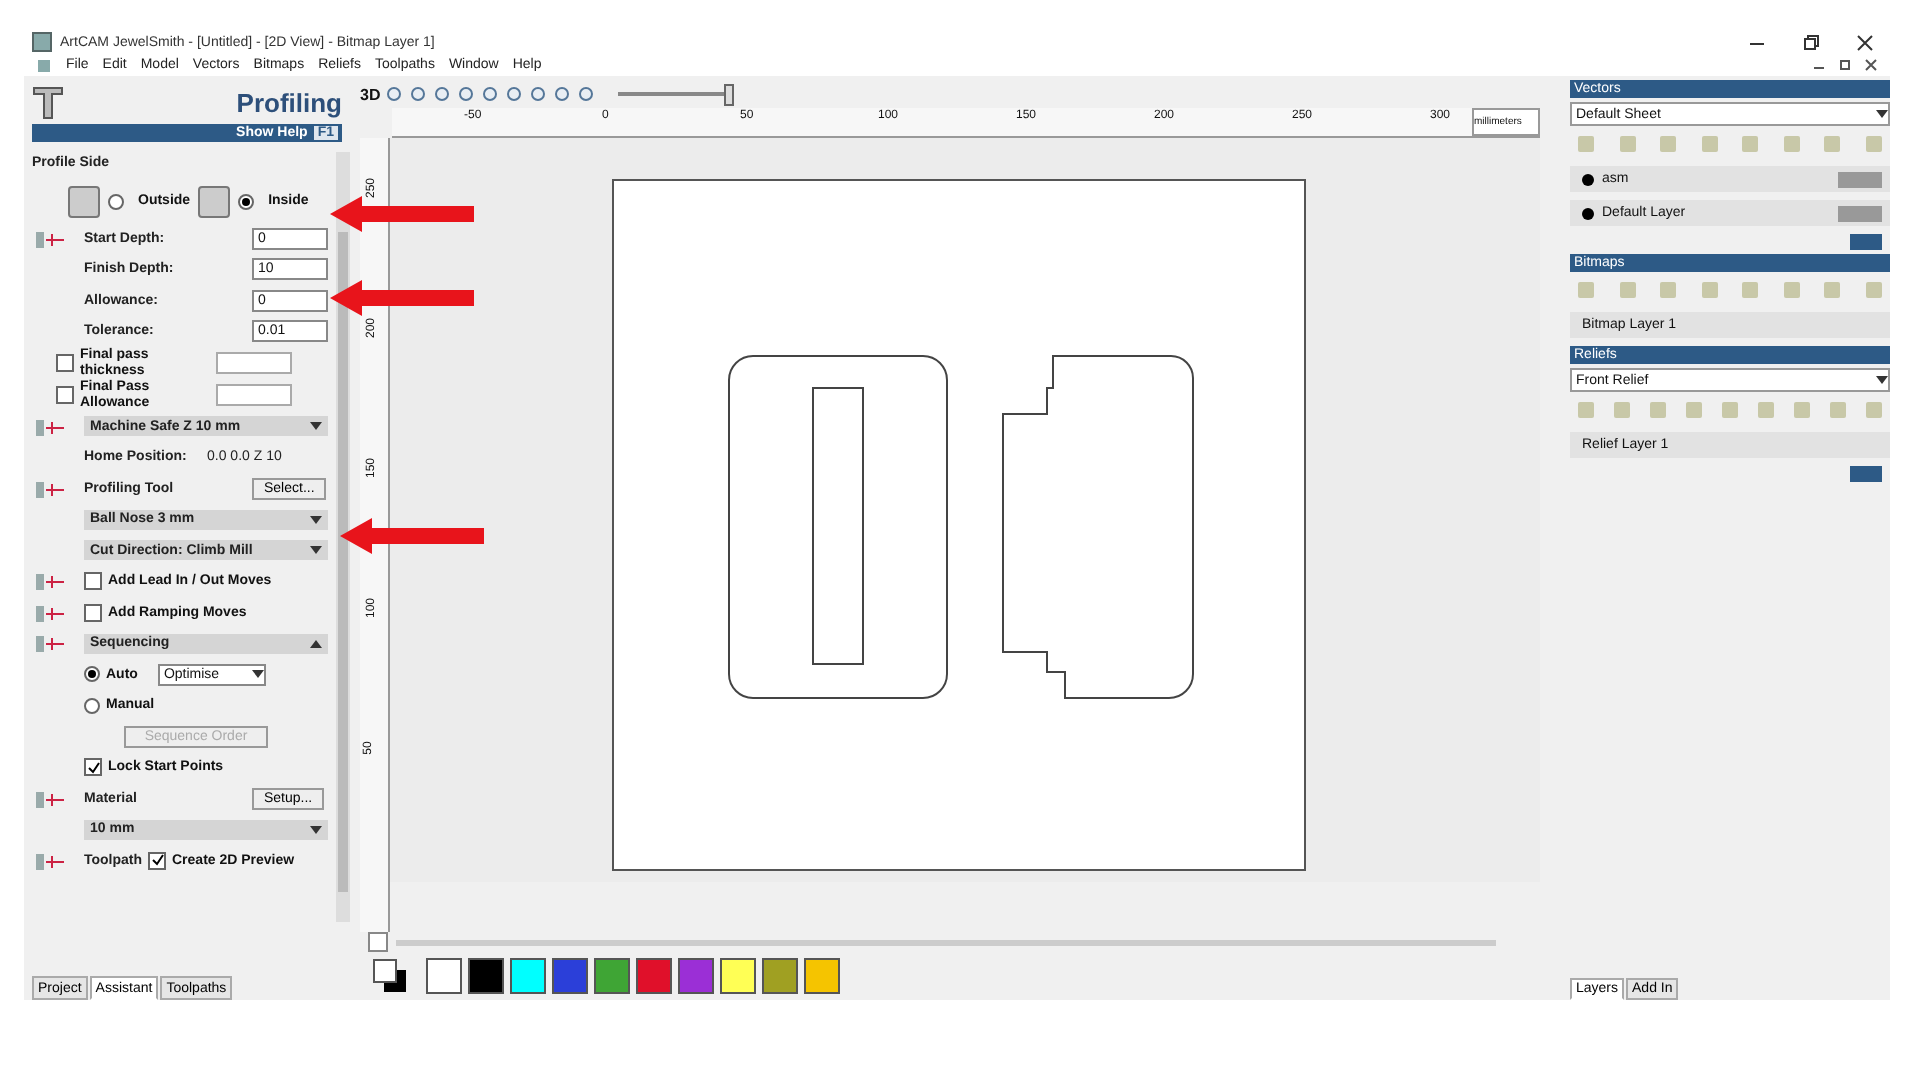 Image resolution: width=1920 pixels, height=1080 pixels. What do you see at coordinates (370, 94) in the screenshot?
I see `view-button: 3D` at bounding box center [370, 94].